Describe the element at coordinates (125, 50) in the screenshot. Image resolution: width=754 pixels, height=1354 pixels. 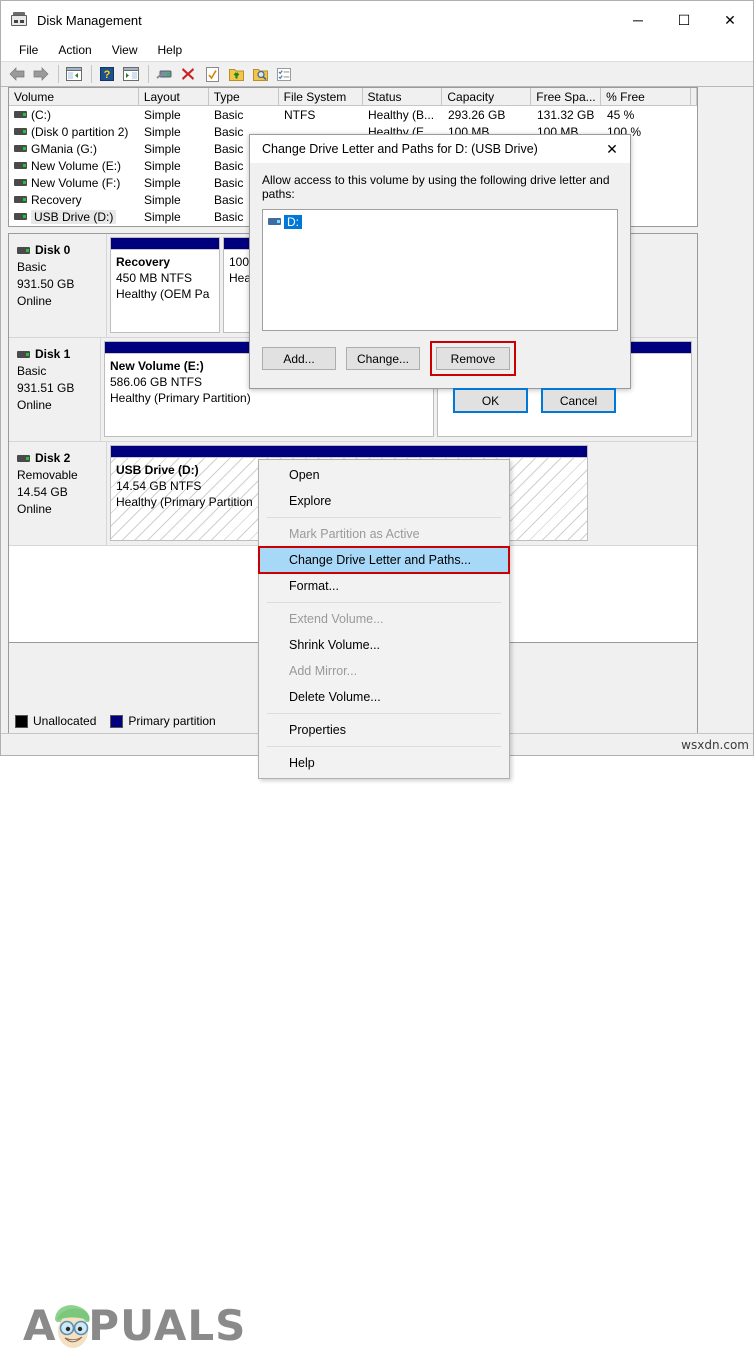
I see `menu-view: View` at that location.